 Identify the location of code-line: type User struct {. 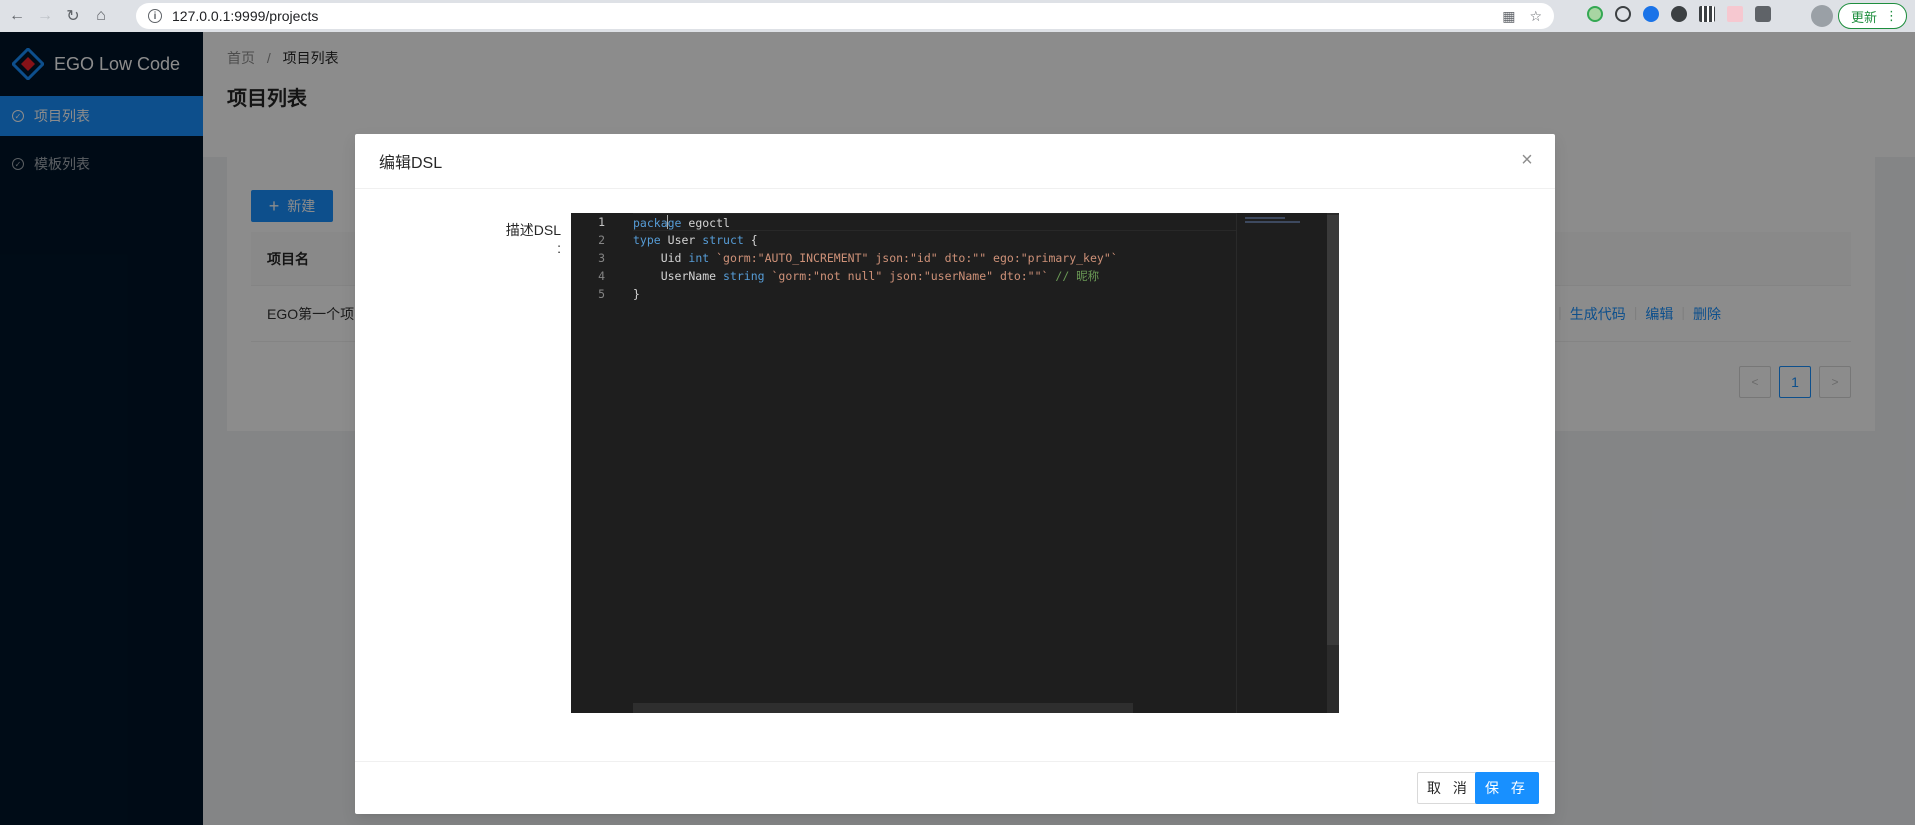
(963, 240).